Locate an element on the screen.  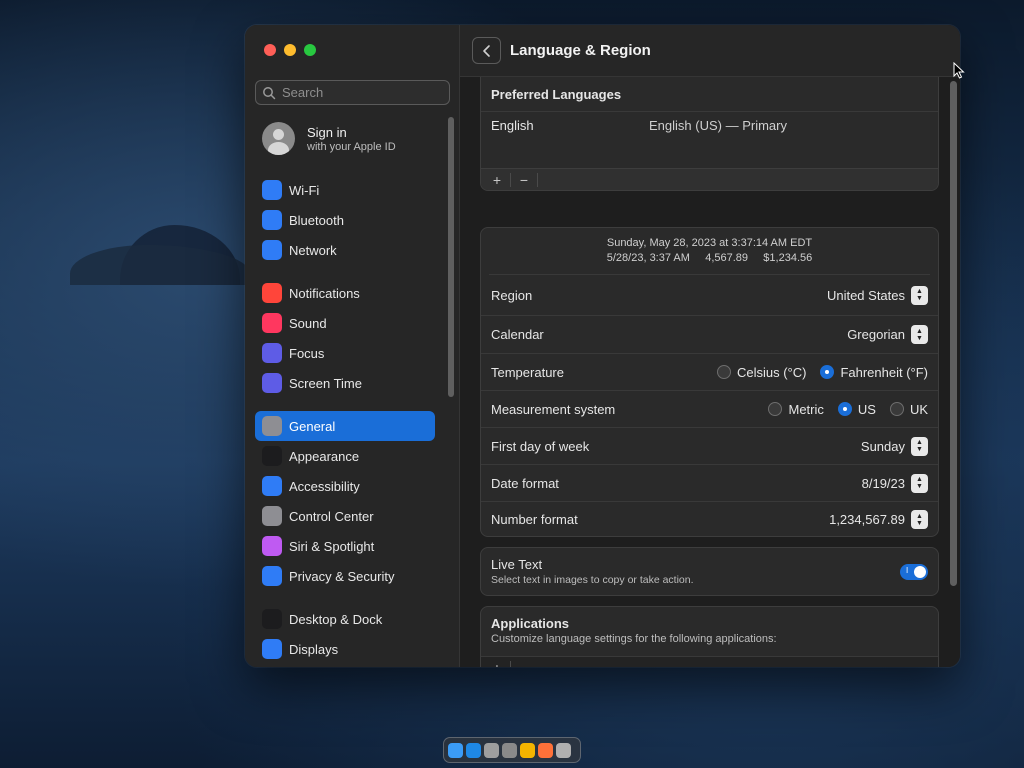
sidebar-item-focus: Focus is located at coordinates (345, 353).